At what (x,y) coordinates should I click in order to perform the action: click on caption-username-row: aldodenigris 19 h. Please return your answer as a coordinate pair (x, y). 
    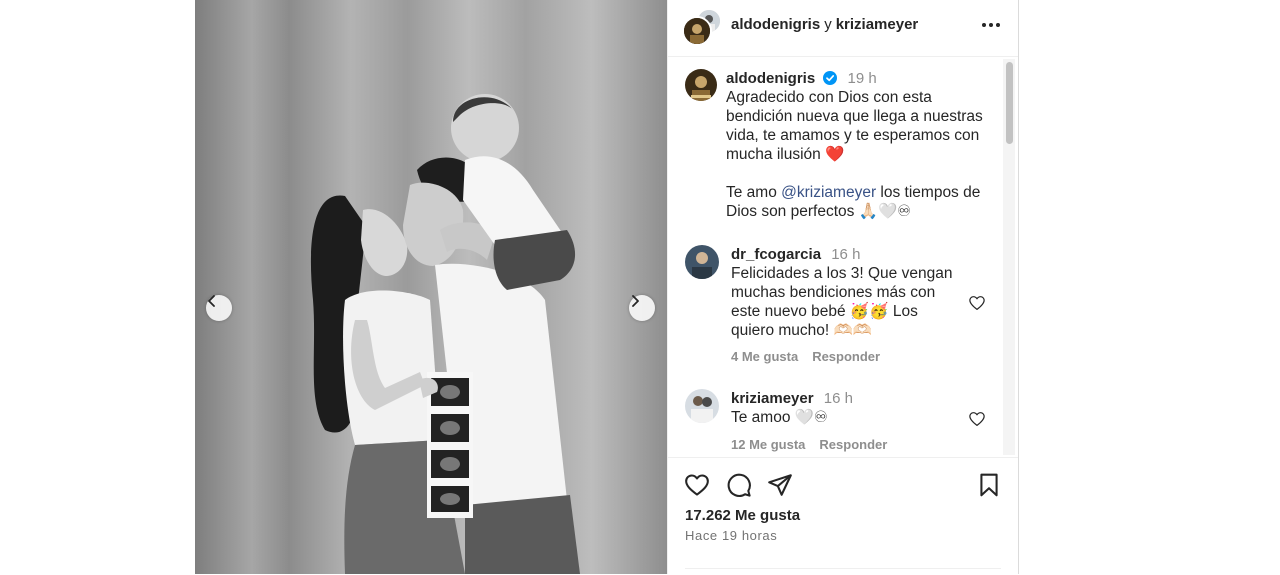
    Looking at the image, I should click on (801, 79).